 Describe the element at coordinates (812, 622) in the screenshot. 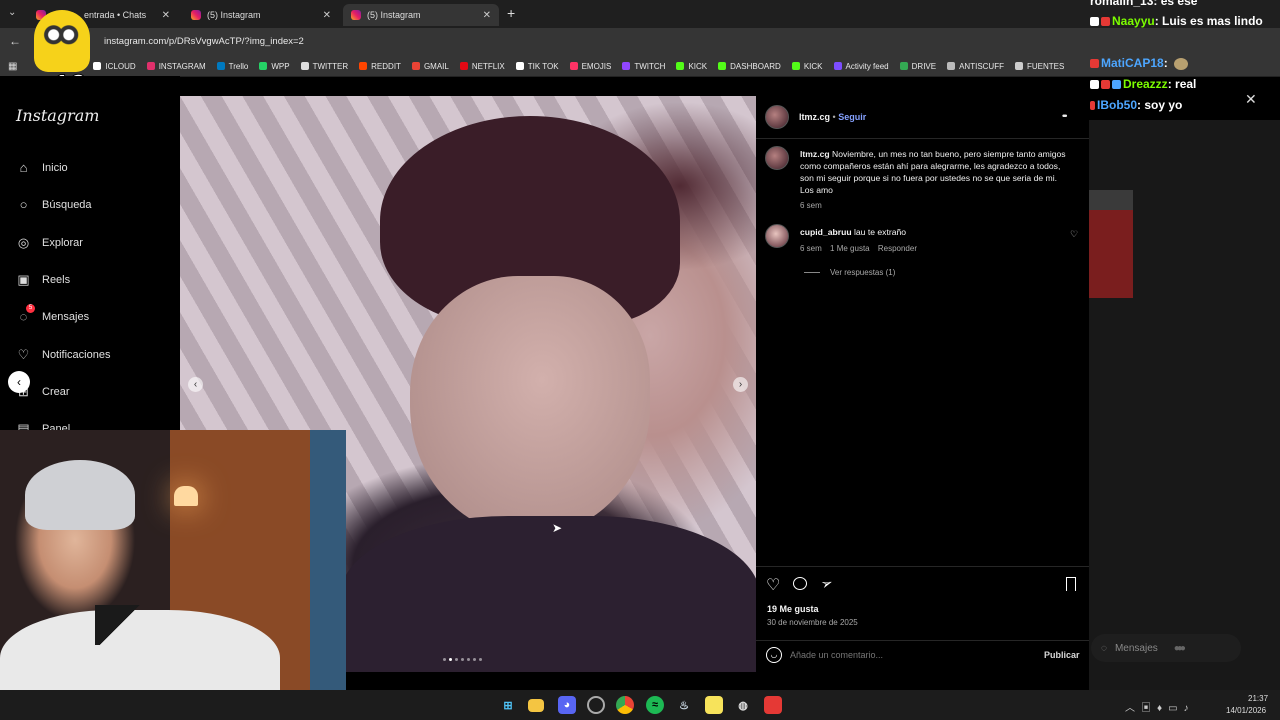

I see `post-date: 30 de noviembre de 2025` at that location.